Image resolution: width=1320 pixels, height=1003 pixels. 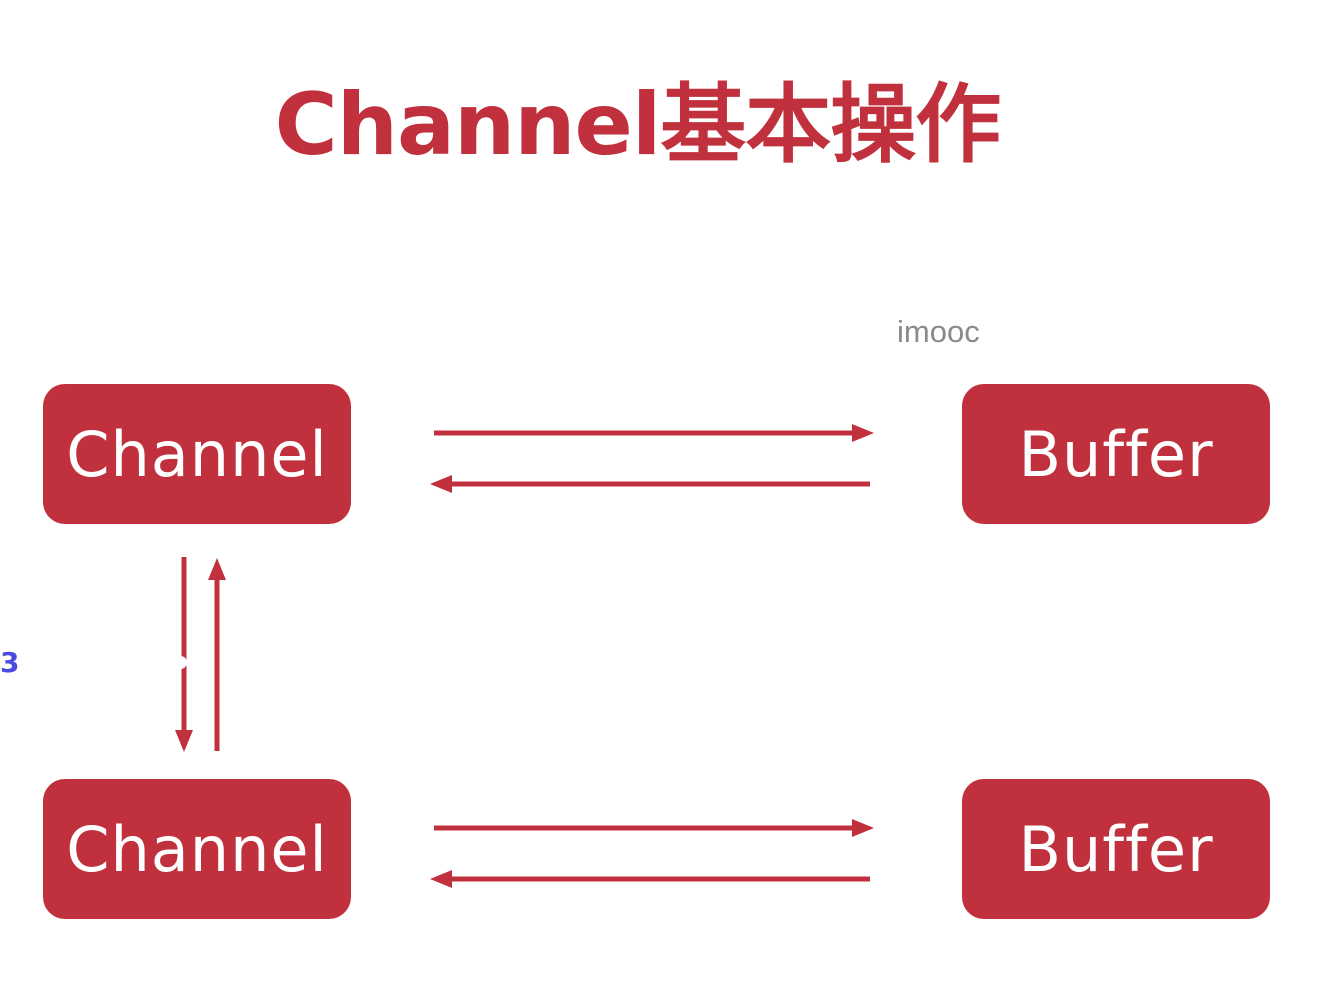 I want to click on arrow-channel-to-buffer-top, so click(x=654, y=433).